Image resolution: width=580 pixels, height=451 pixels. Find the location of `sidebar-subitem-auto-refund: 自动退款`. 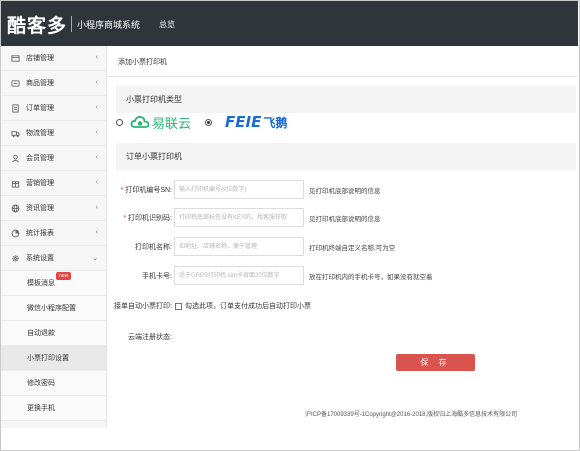

sidebar-subitem-auto-refund: 自动退款 is located at coordinates (53, 333).